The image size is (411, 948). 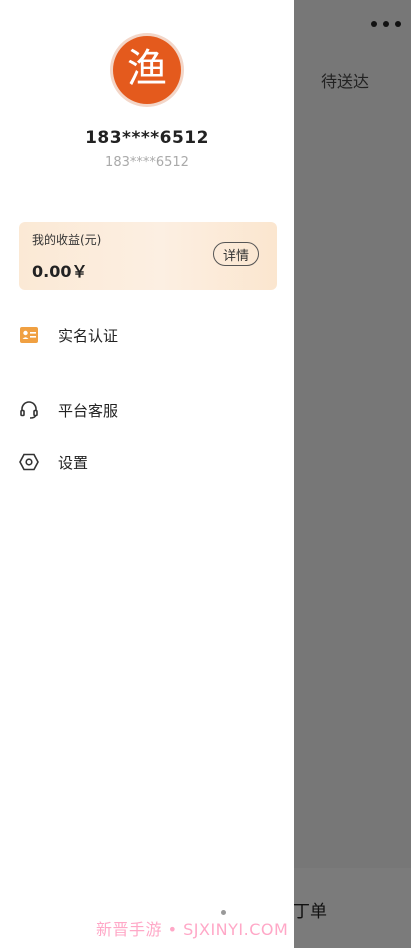 I want to click on tab-pending-delivery: 待送达, so click(x=345, y=80).